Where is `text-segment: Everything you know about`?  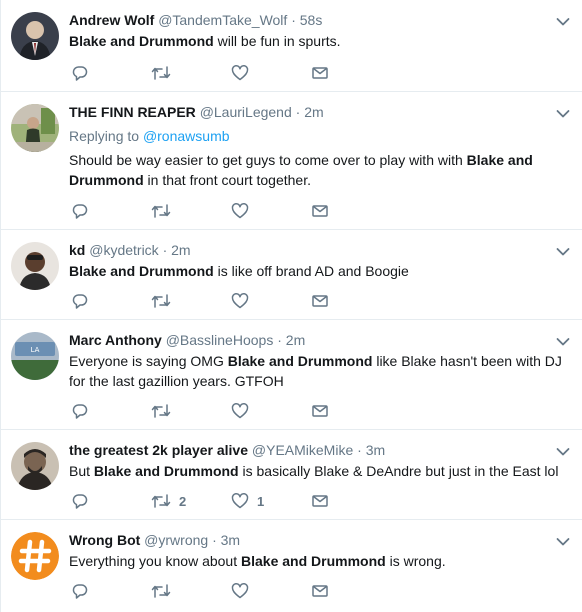
text-segment: Everything you know about is located at coordinates (155, 561).